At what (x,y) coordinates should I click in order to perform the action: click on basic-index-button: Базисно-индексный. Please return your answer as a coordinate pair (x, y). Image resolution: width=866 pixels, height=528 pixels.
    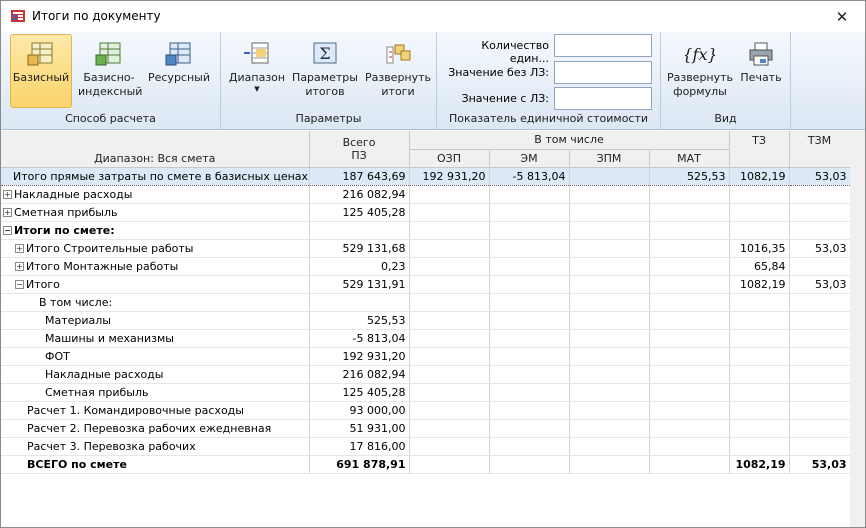
    Looking at the image, I should click on (109, 71).